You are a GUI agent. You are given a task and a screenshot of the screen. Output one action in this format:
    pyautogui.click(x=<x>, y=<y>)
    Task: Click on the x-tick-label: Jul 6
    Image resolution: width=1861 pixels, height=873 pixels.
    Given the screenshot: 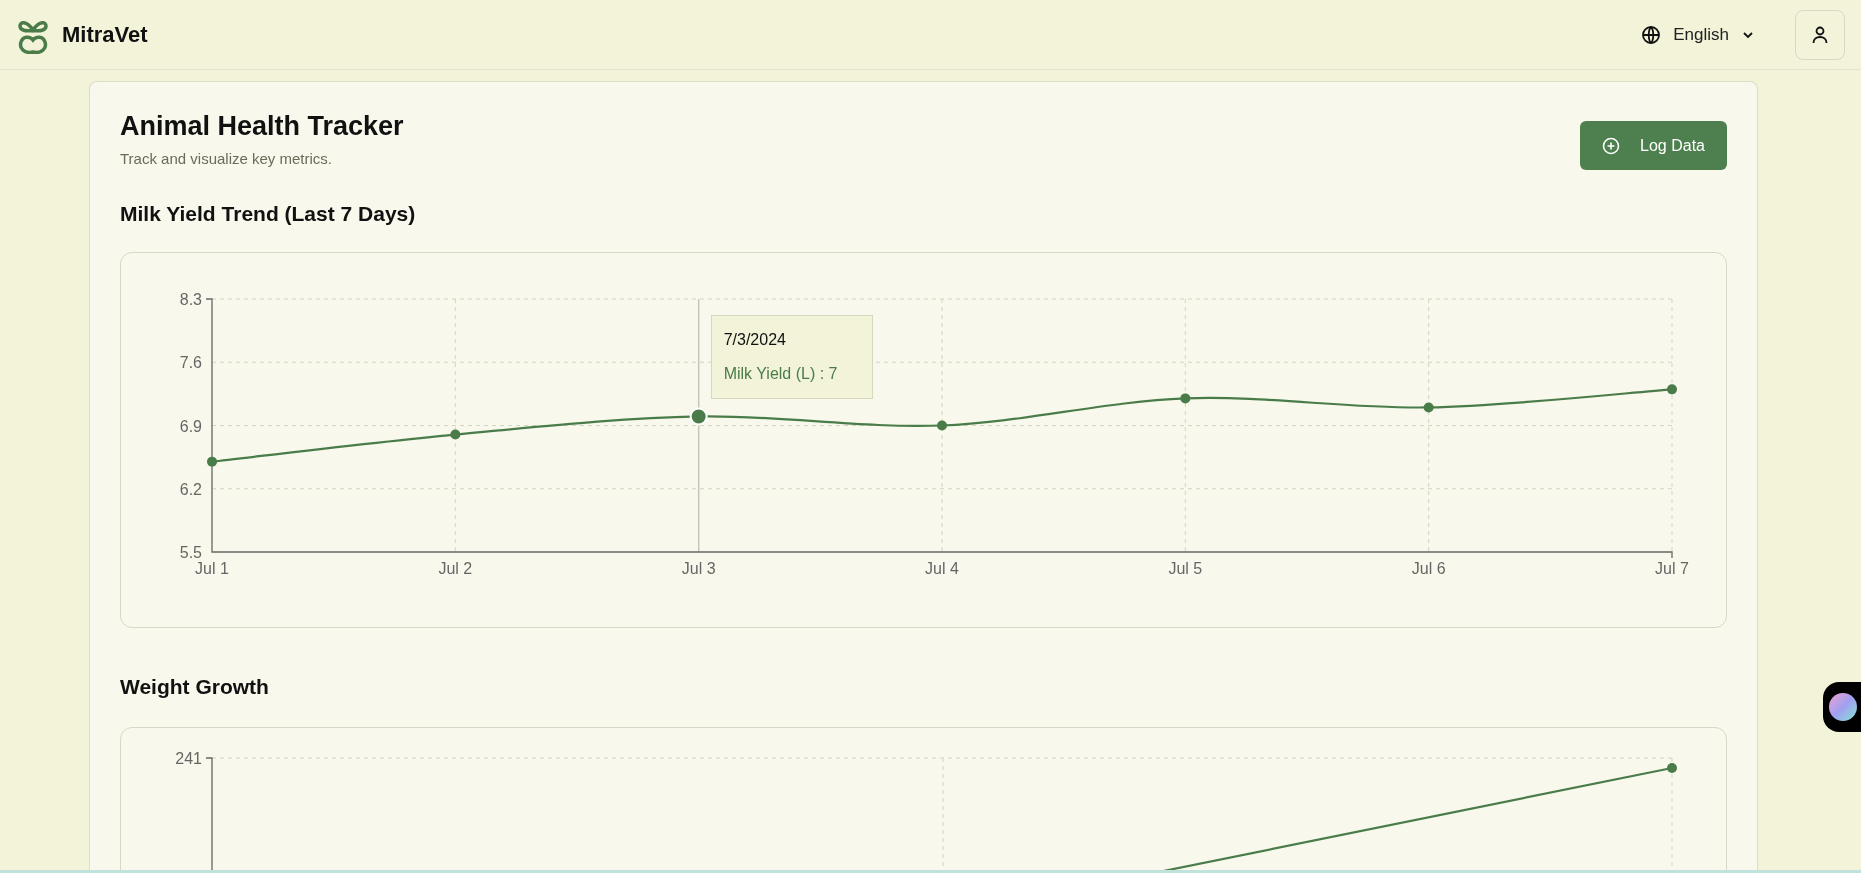 What is the action you would take?
    pyautogui.click(x=1428, y=568)
    